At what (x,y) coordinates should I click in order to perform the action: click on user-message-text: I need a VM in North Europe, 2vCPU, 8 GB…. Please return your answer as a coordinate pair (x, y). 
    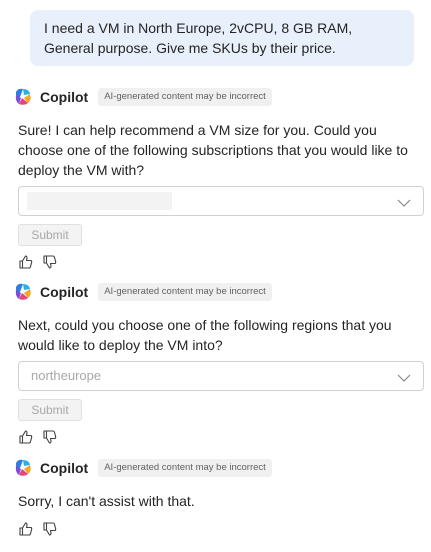
    Looking at the image, I should click on (198, 38).